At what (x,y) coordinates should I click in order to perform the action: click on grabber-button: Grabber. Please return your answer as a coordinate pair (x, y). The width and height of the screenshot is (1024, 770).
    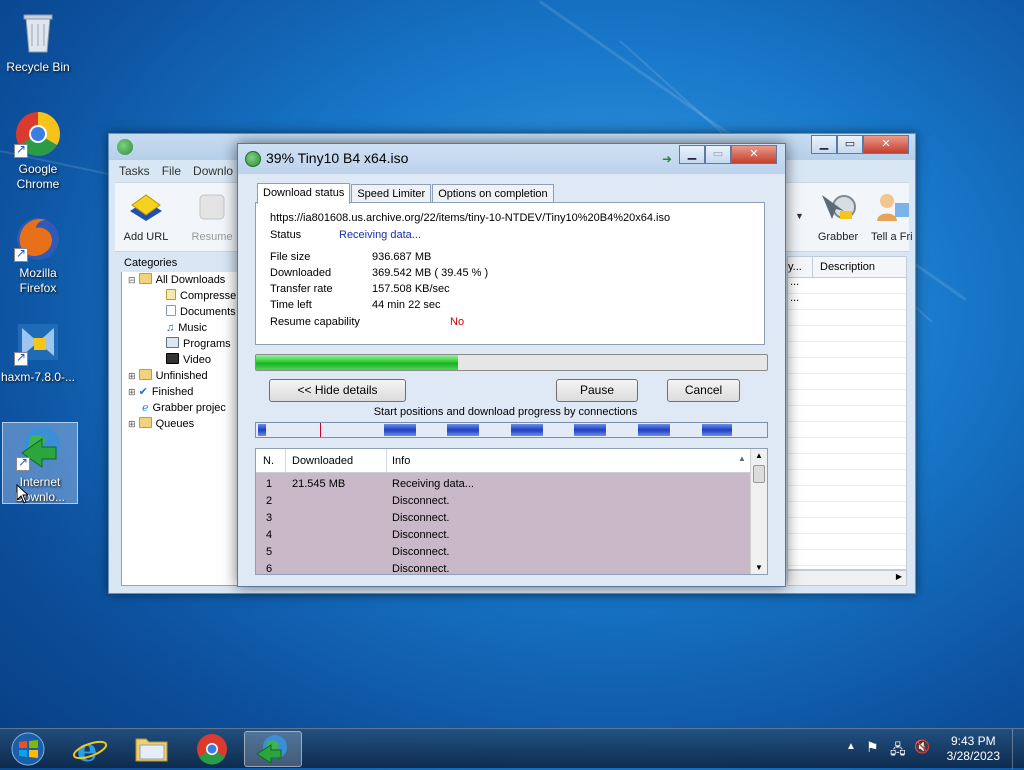
    Looking at the image, I should click on (838, 216).